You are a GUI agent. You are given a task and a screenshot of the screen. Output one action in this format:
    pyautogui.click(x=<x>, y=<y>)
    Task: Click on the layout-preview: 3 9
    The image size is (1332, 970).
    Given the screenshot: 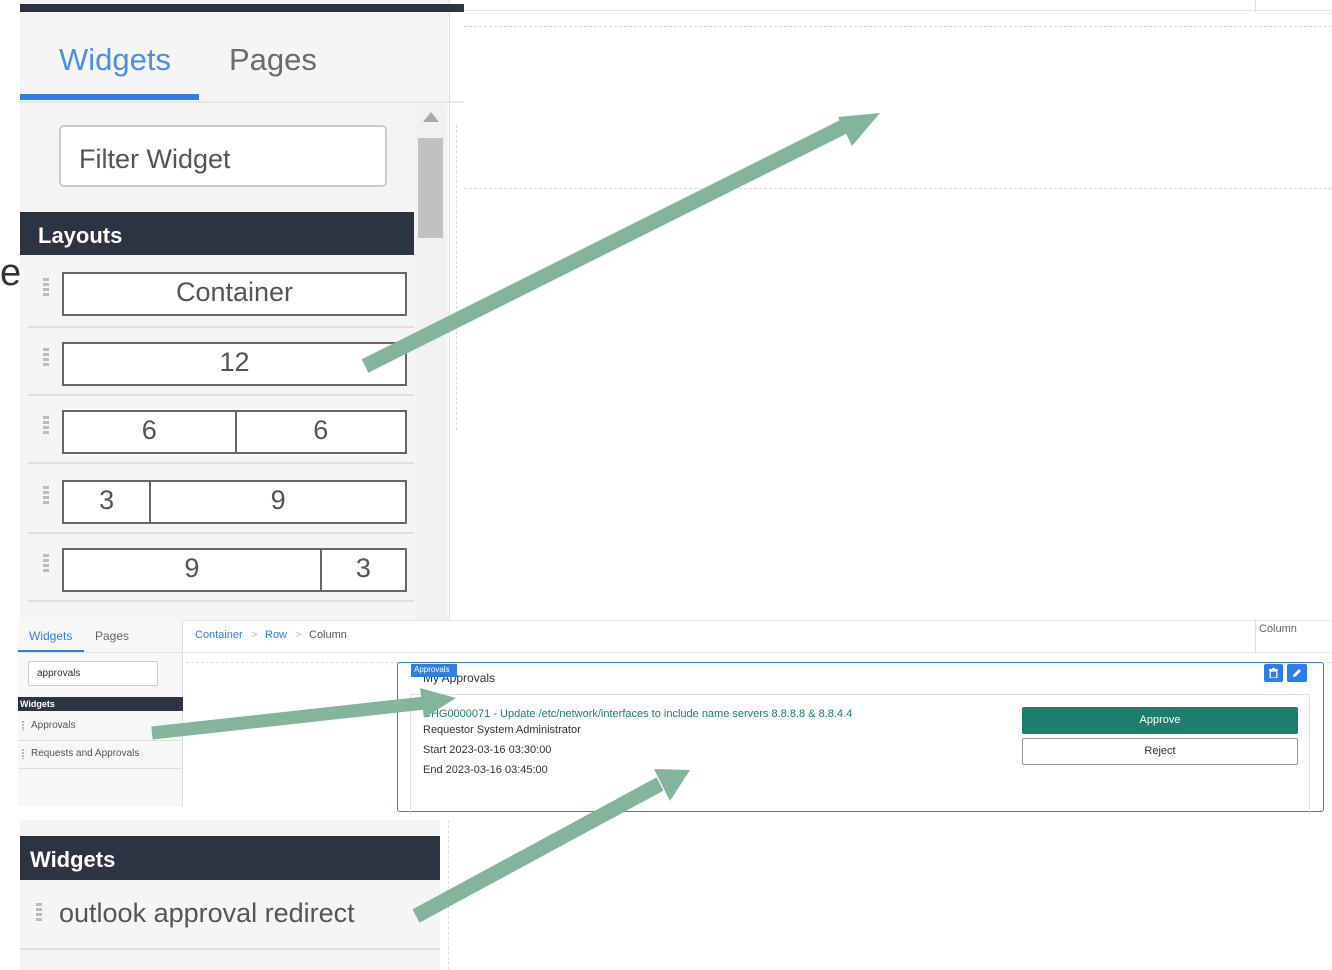 What is the action you would take?
    pyautogui.click(x=234, y=502)
    